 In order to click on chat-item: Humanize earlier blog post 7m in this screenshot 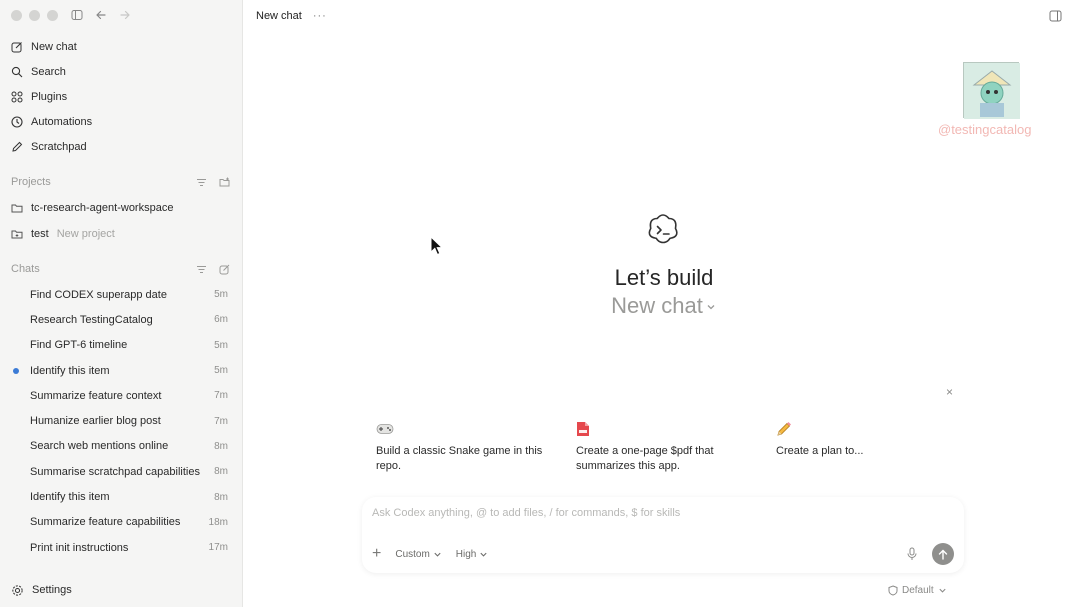, I will do `click(121, 420)`.